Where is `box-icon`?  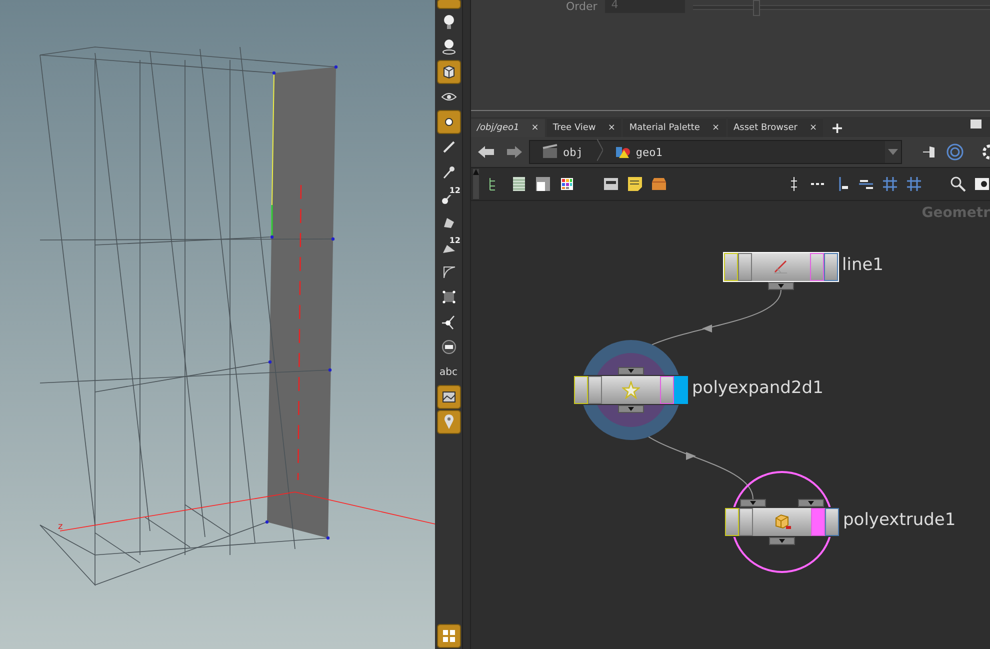 box-icon is located at coordinates (659, 184).